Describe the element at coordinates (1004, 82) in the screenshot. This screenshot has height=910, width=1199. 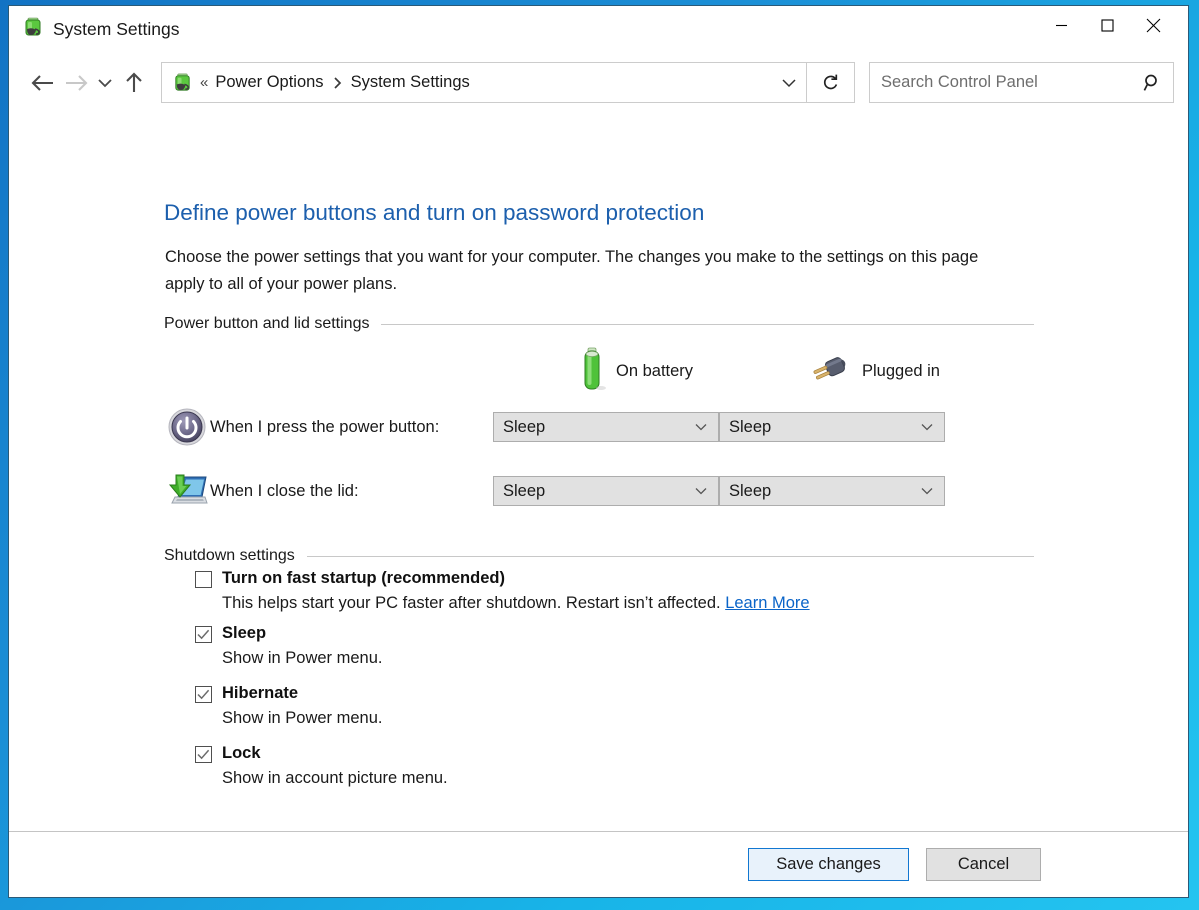
I see `search-input` at that location.